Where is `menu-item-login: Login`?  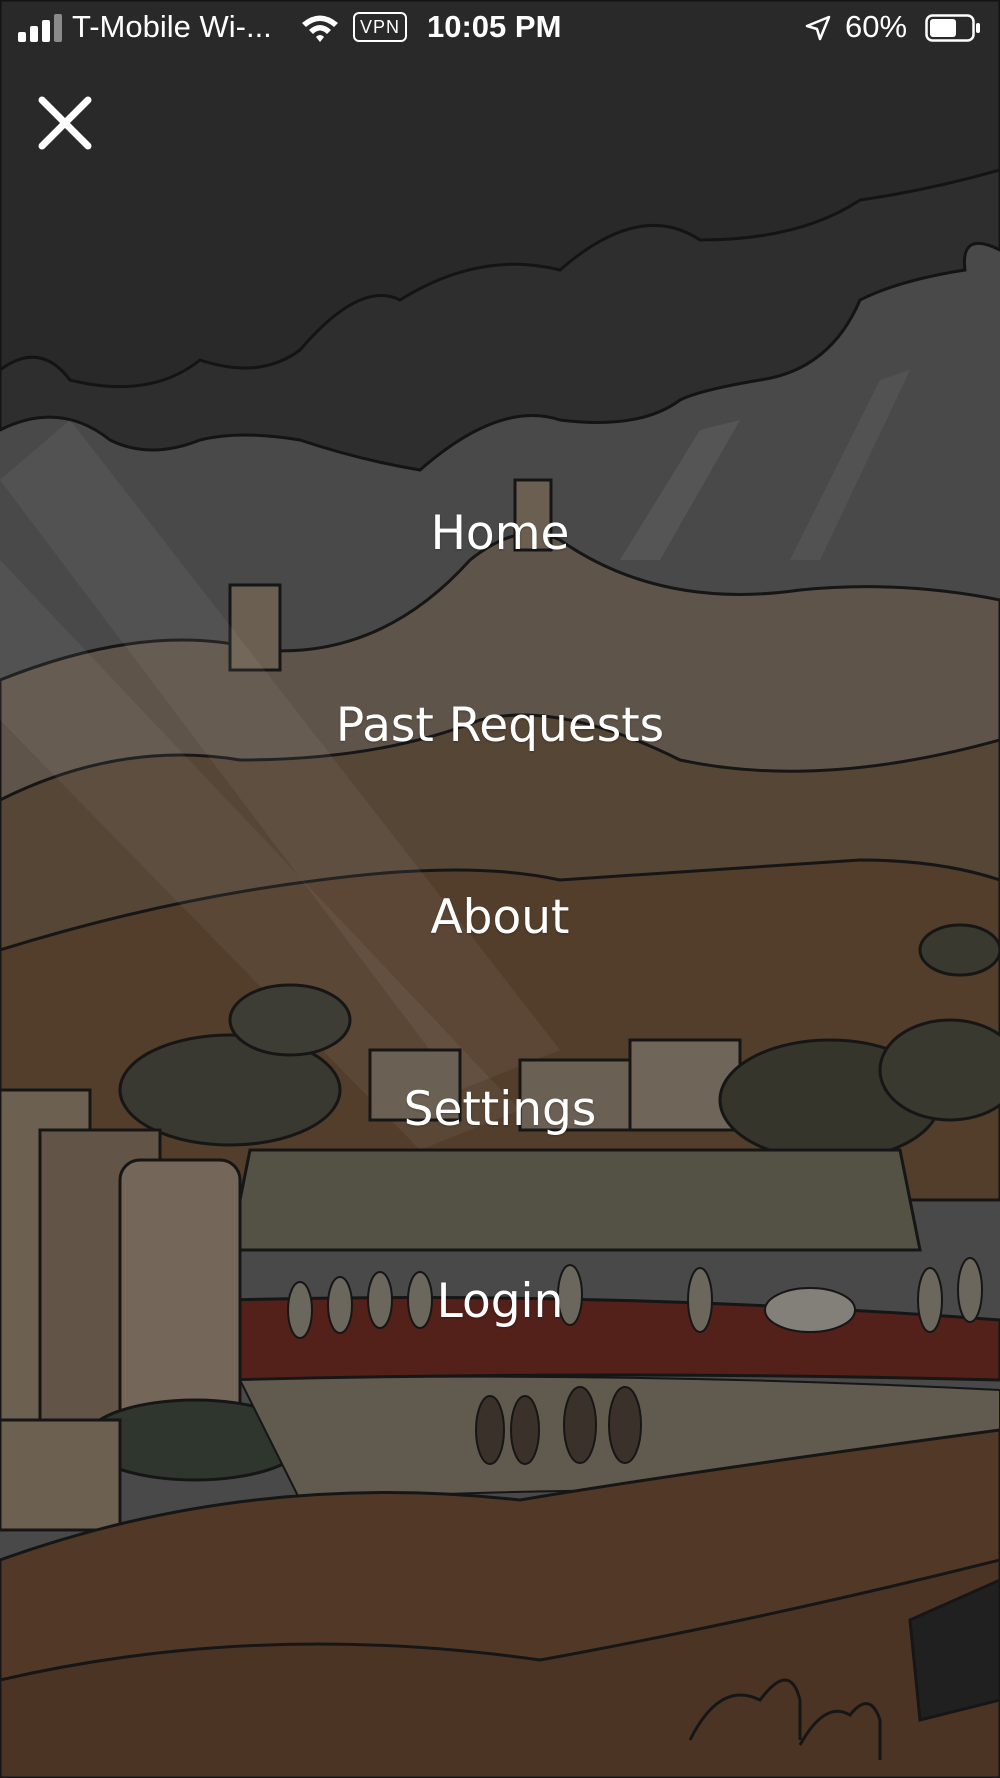 menu-item-login: Login is located at coordinates (500, 1302).